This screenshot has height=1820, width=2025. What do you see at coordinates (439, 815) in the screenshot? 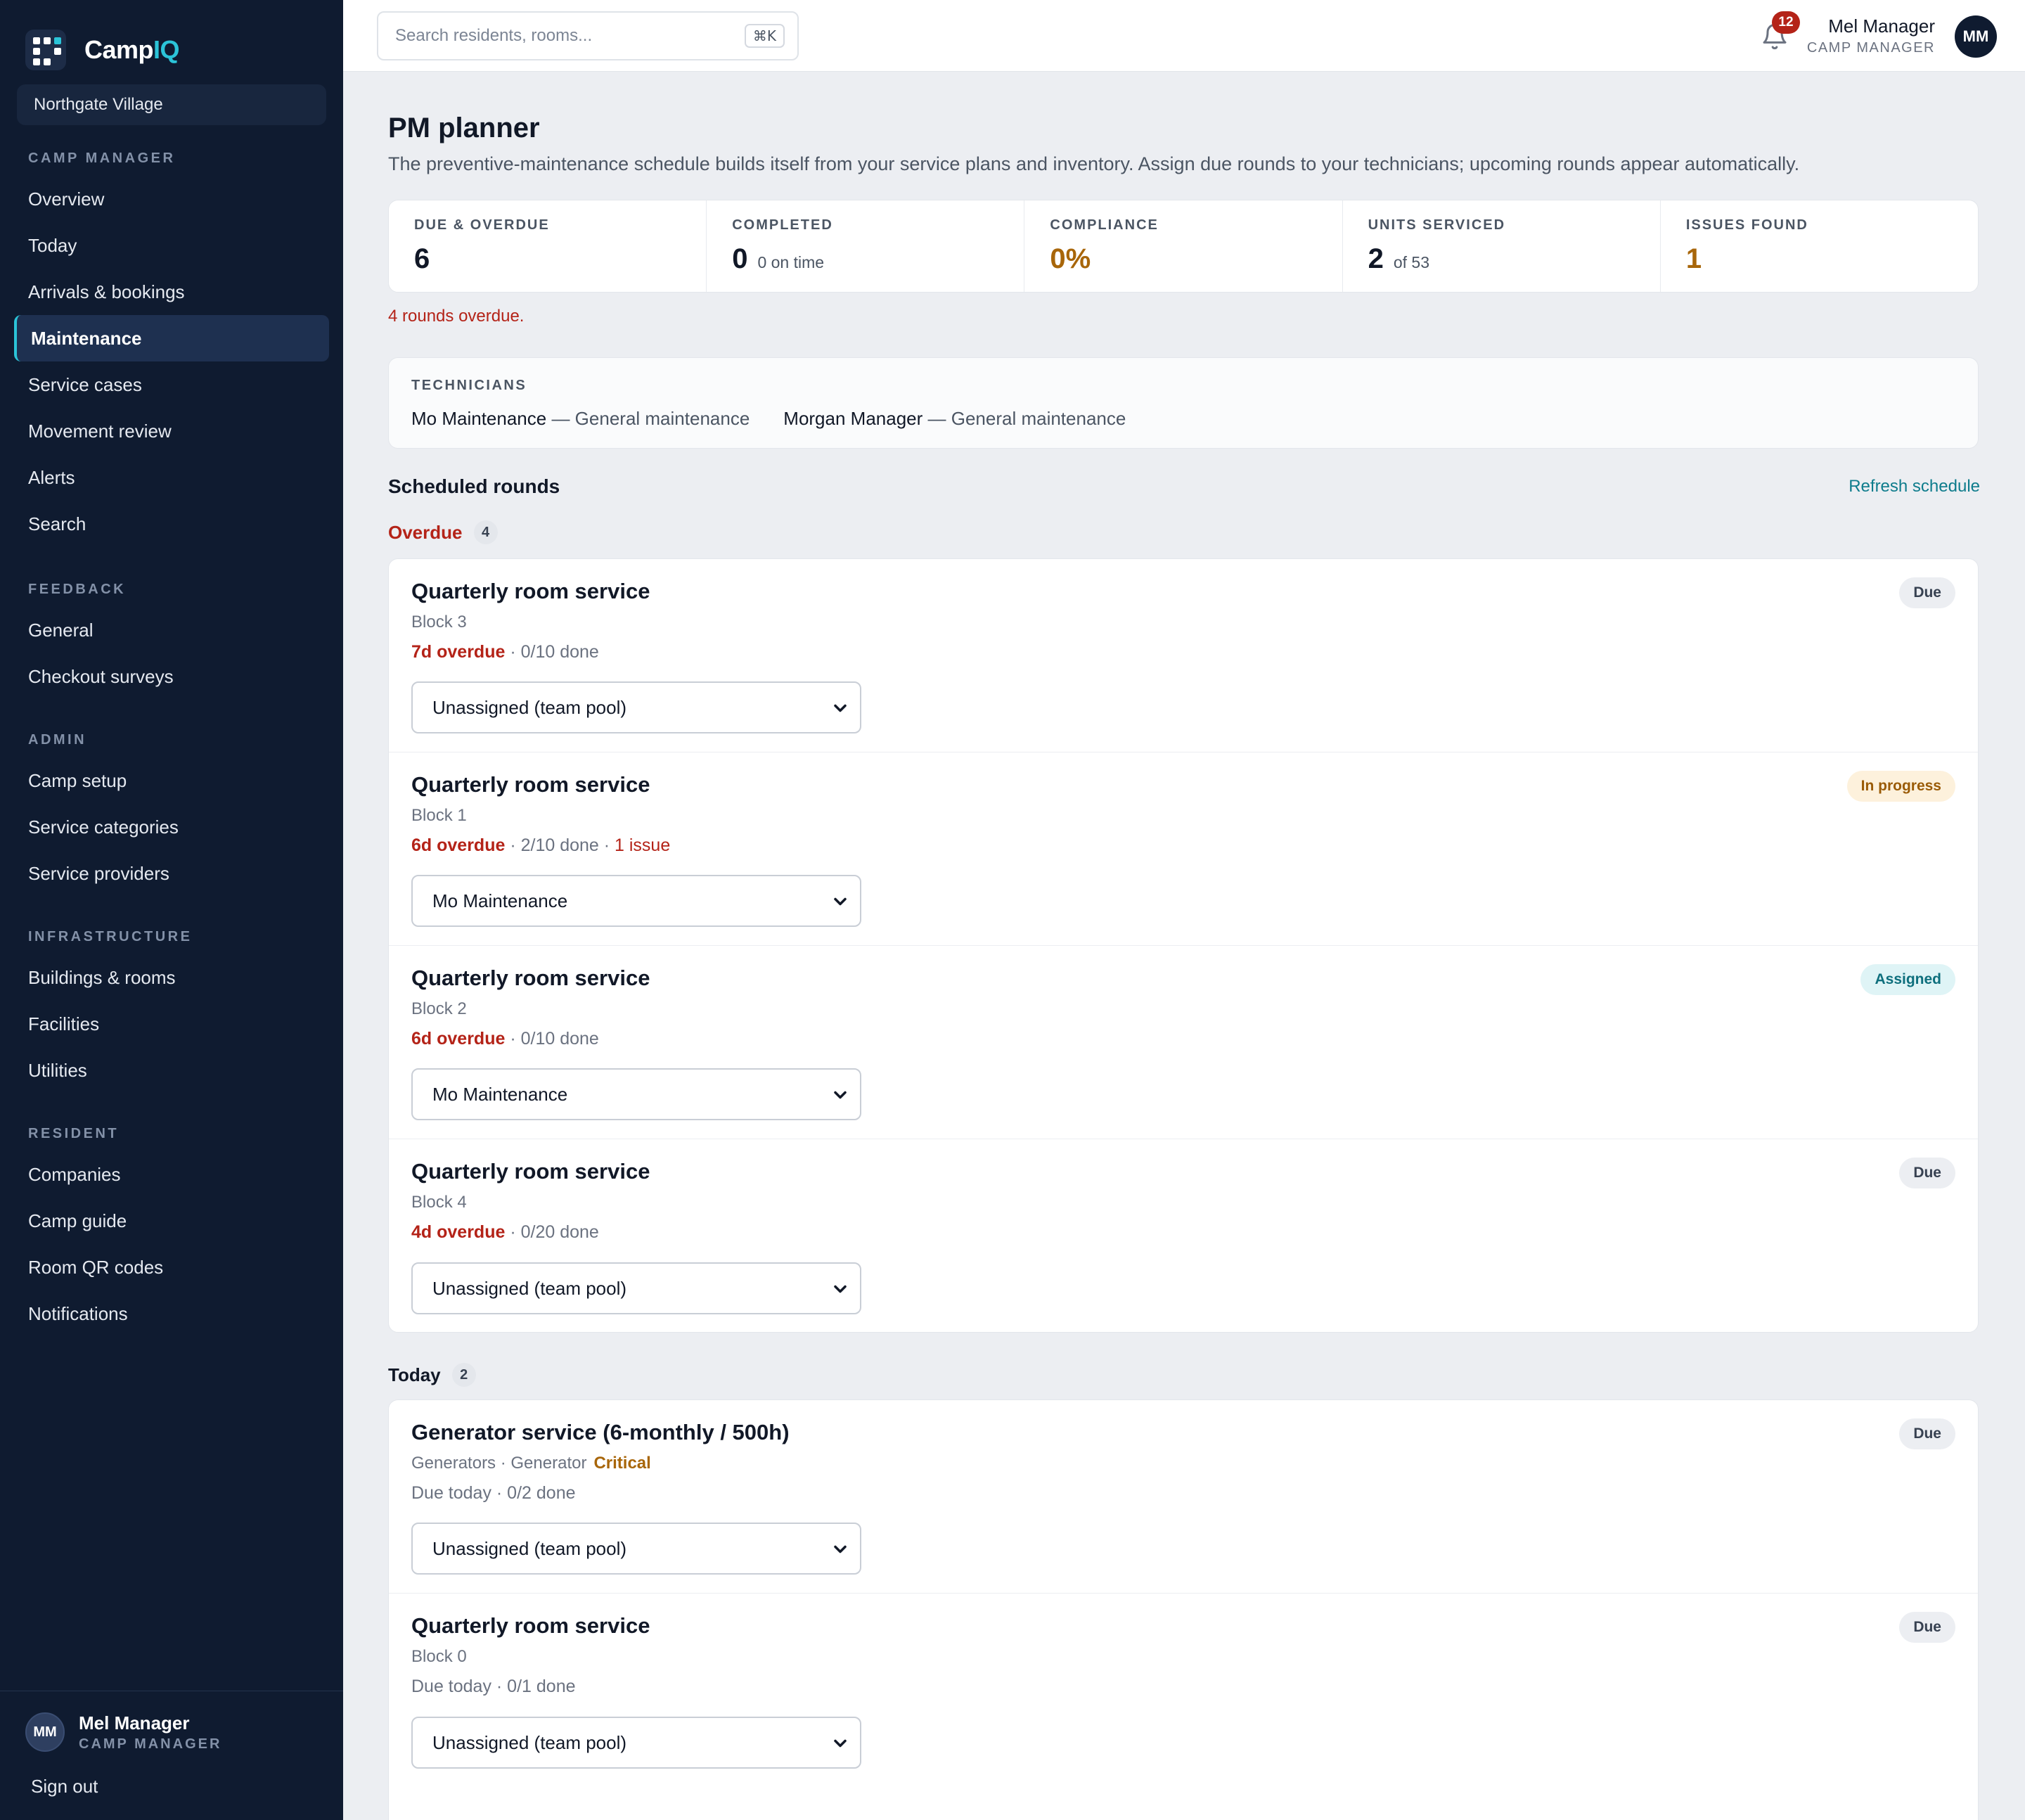
I see `round-location: Block 1` at bounding box center [439, 815].